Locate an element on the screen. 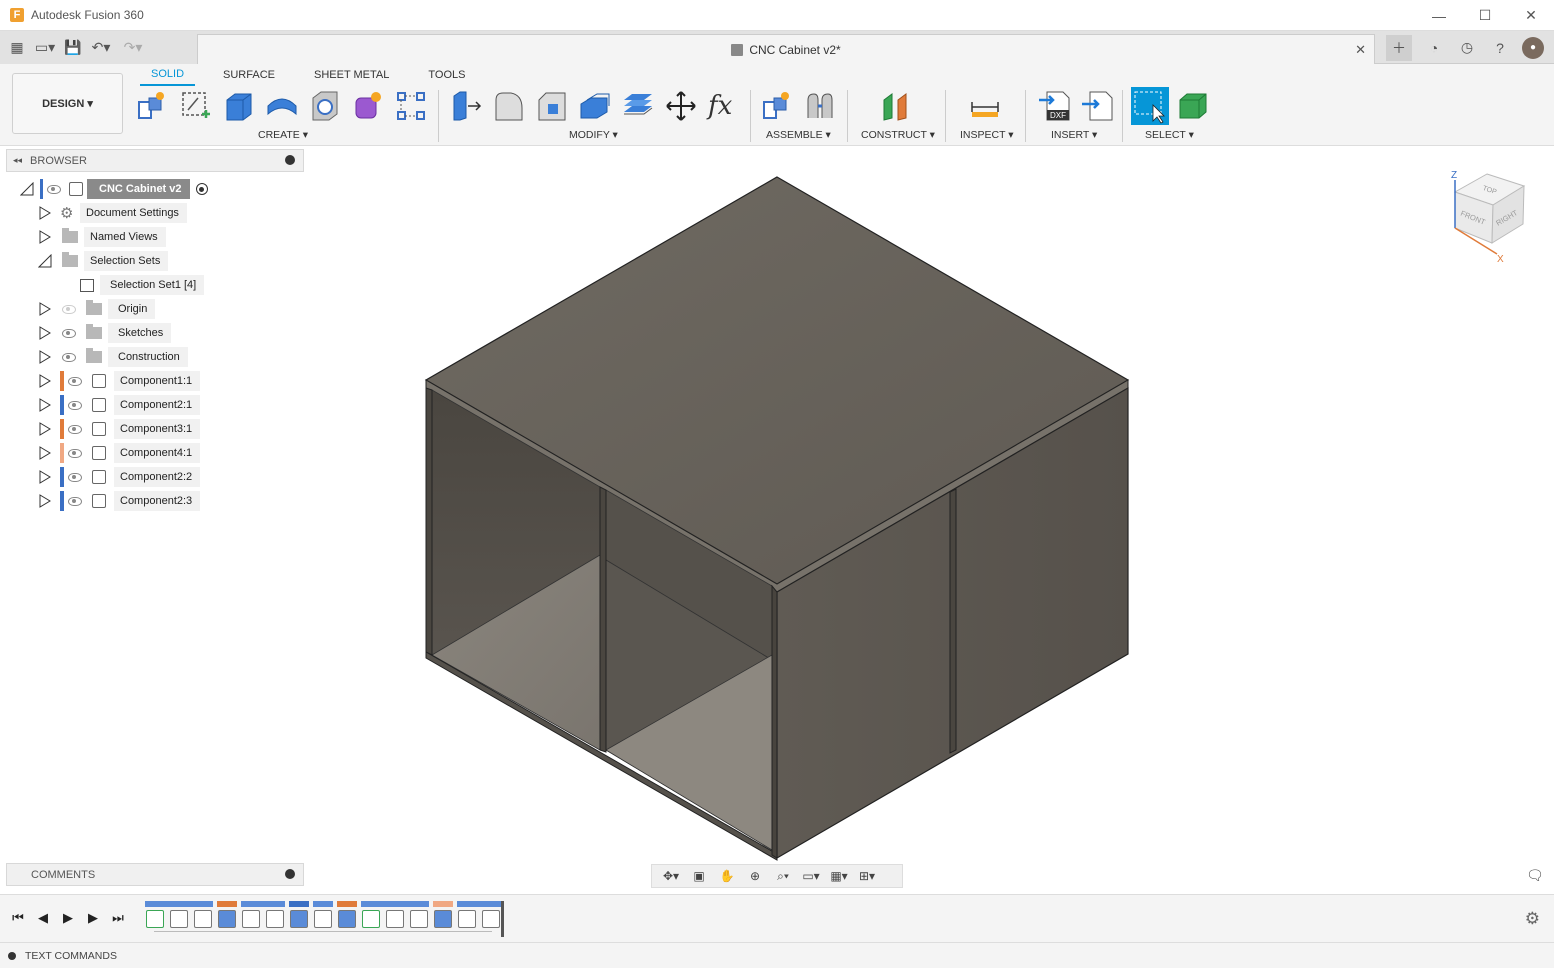 The height and width of the screenshot is (968, 1554). timeline-marker is located at coordinates (502, 919).